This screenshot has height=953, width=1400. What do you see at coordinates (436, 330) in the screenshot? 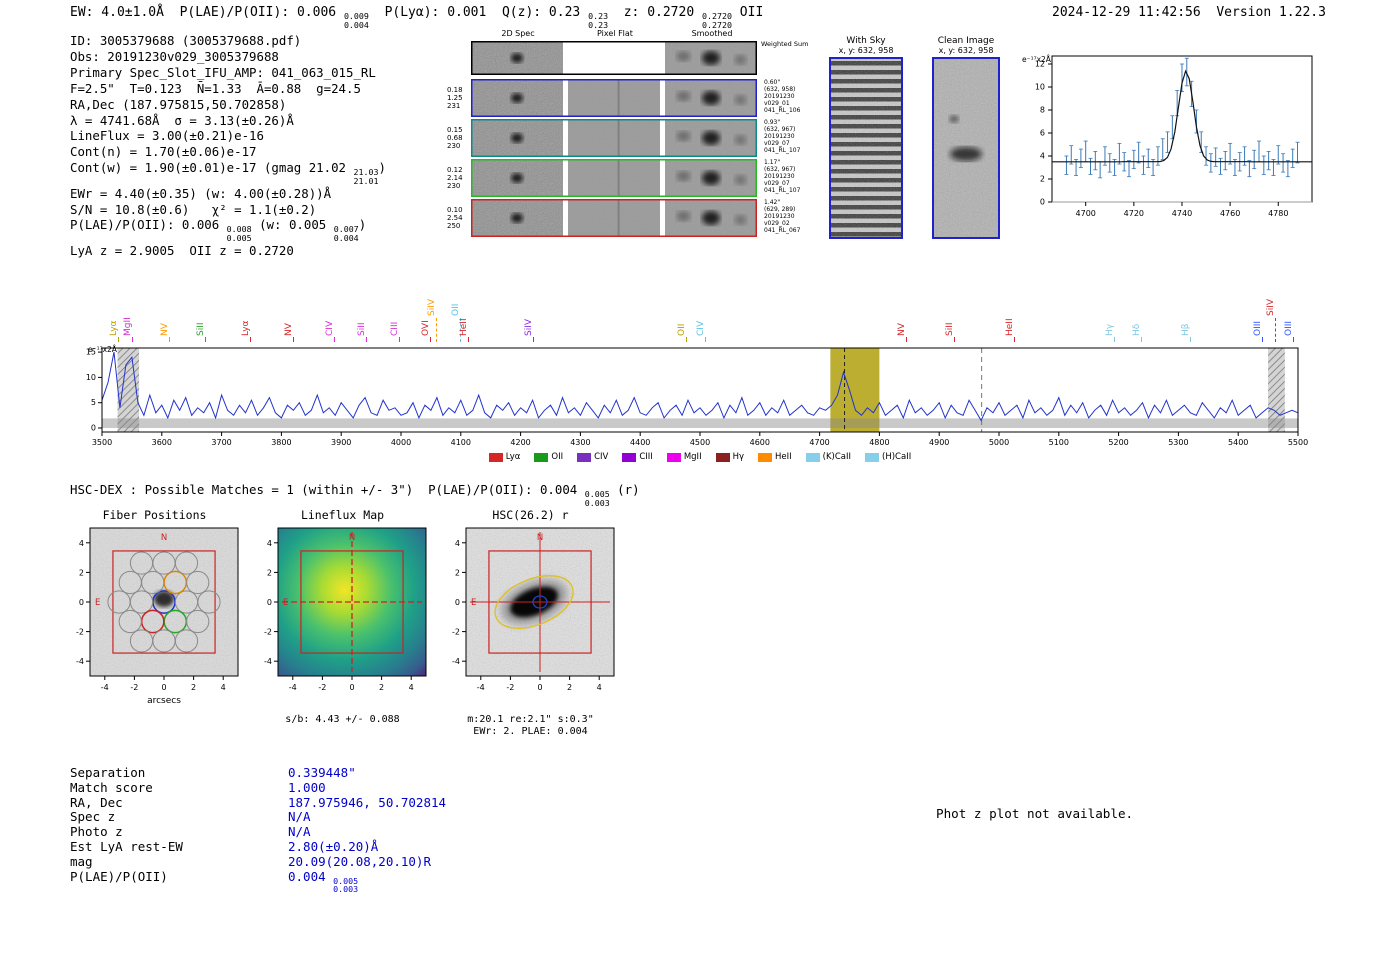
I see `line-label-tick` at bounding box center [436, 330].